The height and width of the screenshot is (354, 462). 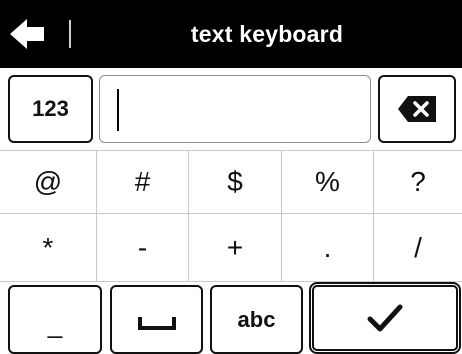 I want to click on key-period: ., so click(x=327, y=247).